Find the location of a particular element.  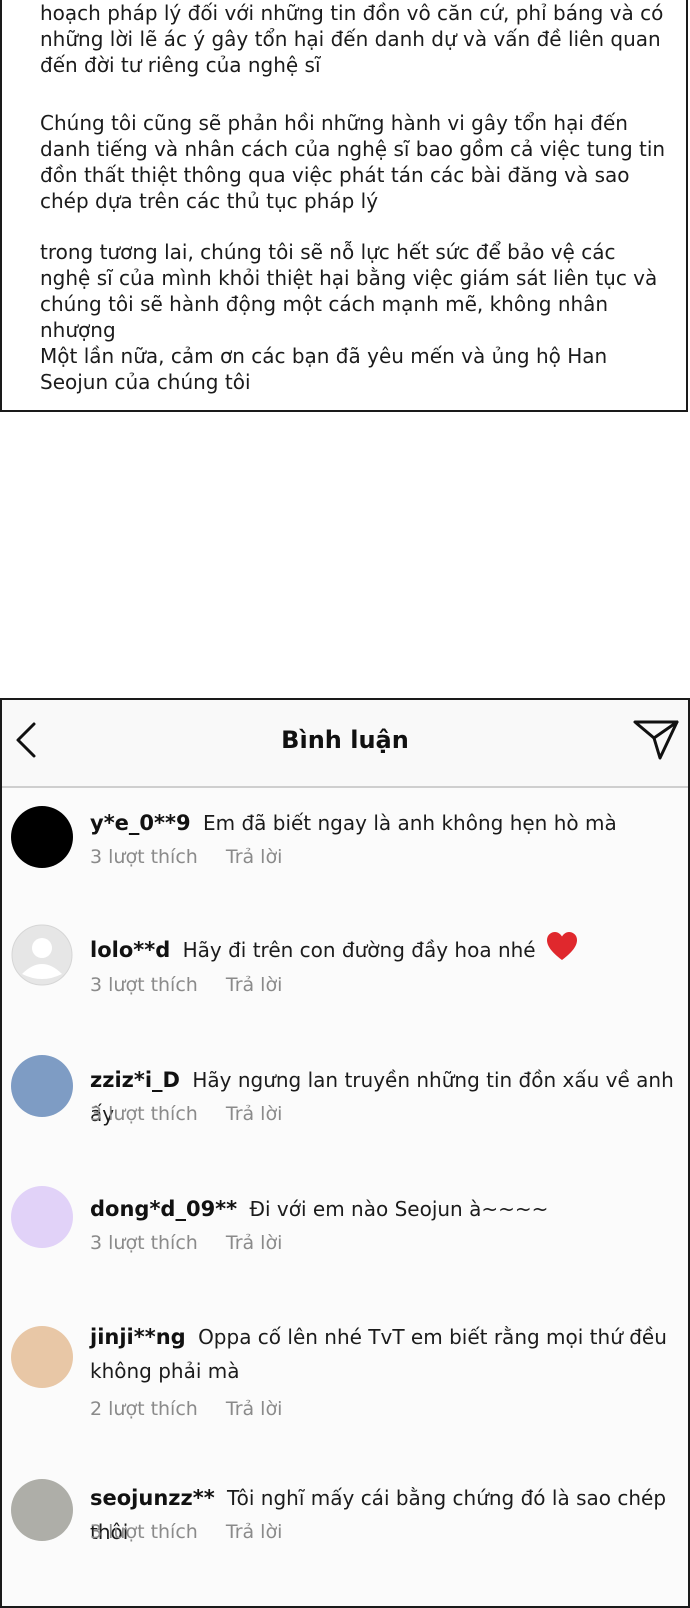

comment-username: seojunzz** is located at coordinates (152, 1498).